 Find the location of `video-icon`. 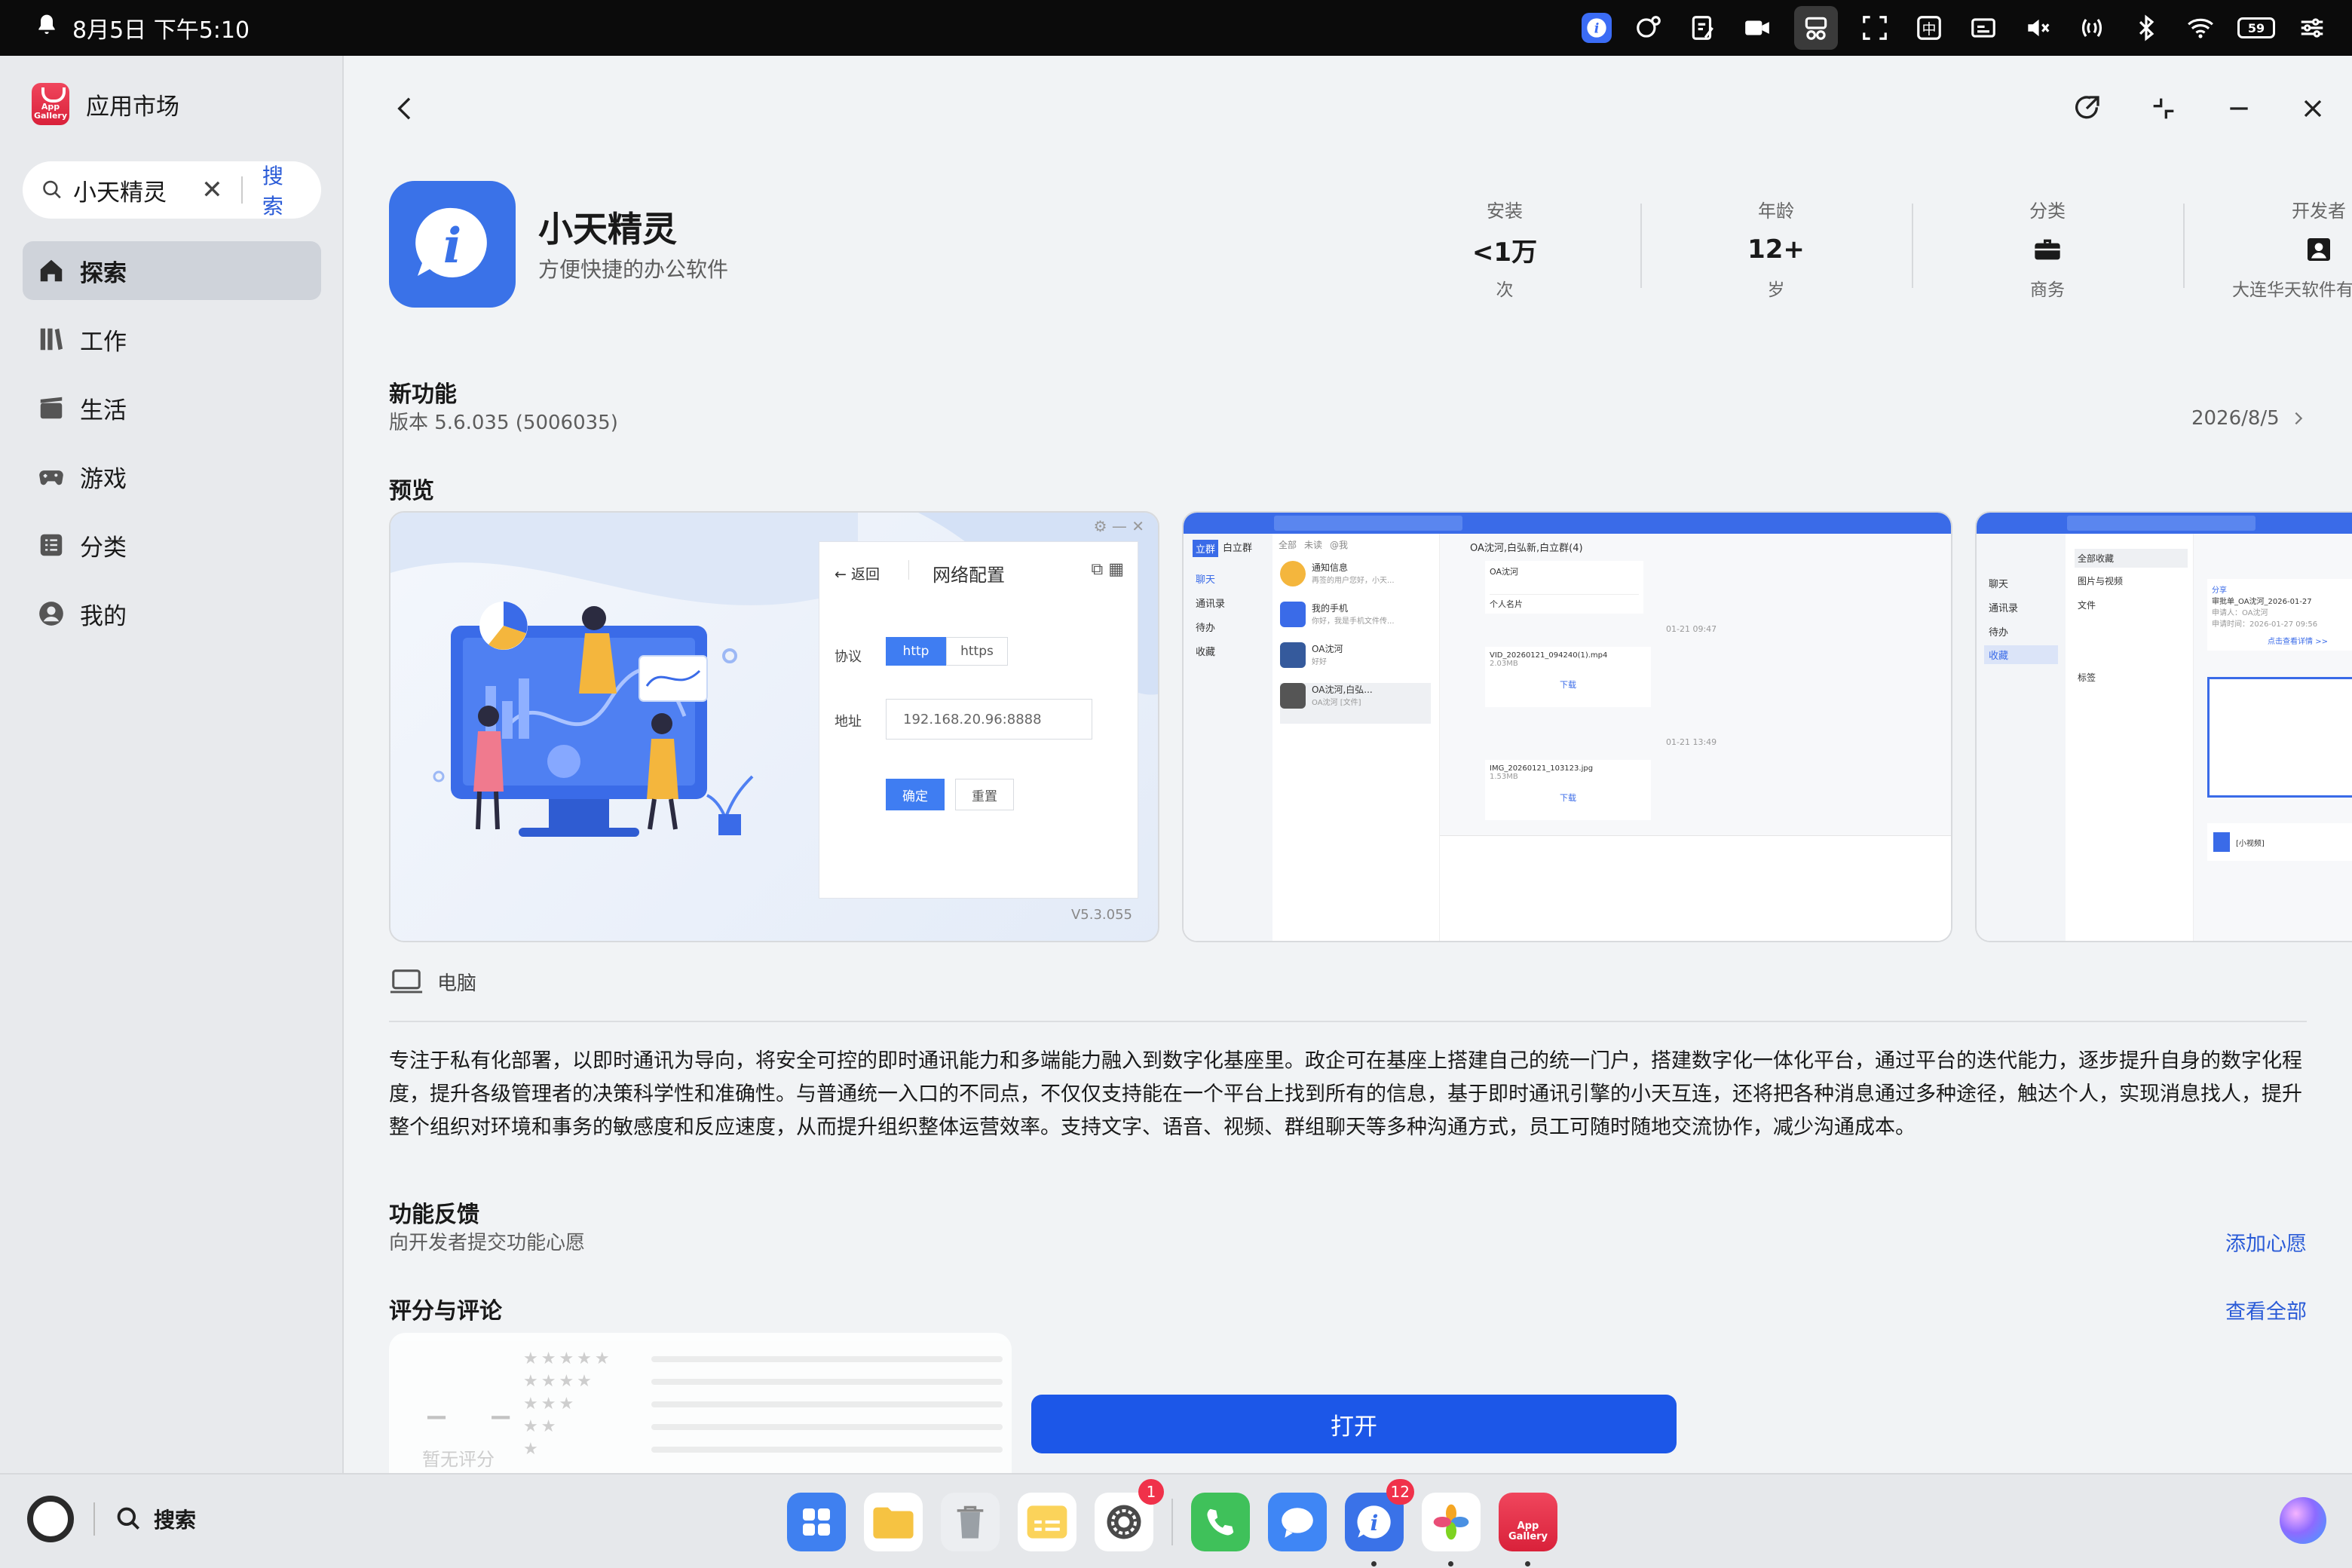

video-icon is located at coordinates (1757, 28).